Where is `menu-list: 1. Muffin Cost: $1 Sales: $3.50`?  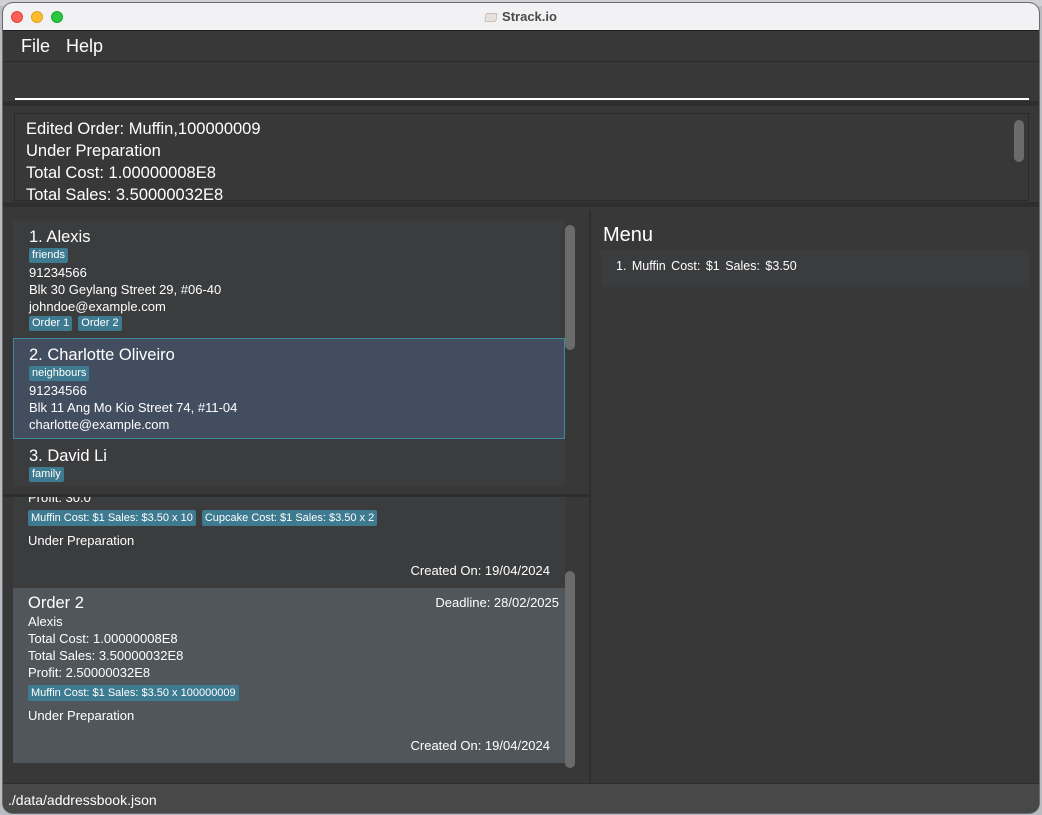
menu-list: 1. Muffin Cost: $1 Sales: $3.50 is located at coordinates (815, 268).